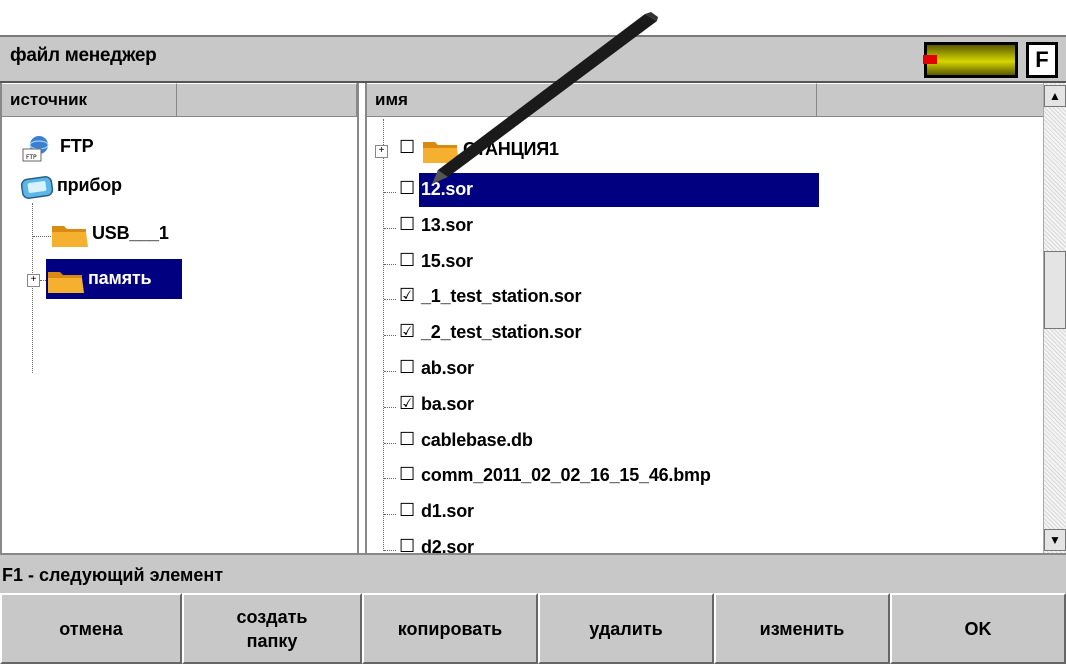 This screenshot has width=1066, height=664. Describe the element at coordinates (533, 59) in the screenshot. I see `title-bar: файл менеджер F` at that location.